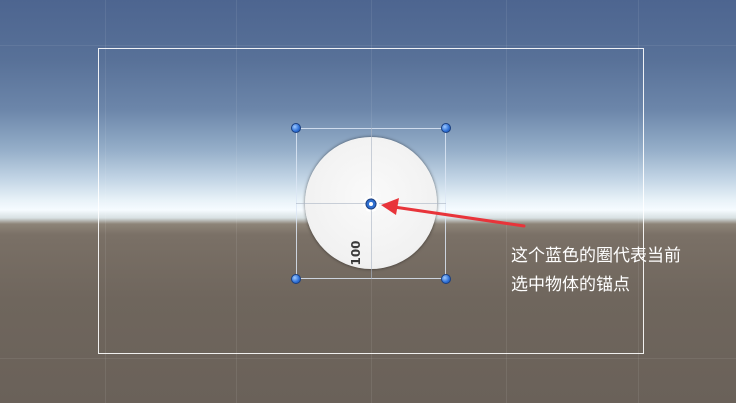 This screenshot has height=403, width=736. I want to click on resize-handle-top-left-icon, so click(296, 128).